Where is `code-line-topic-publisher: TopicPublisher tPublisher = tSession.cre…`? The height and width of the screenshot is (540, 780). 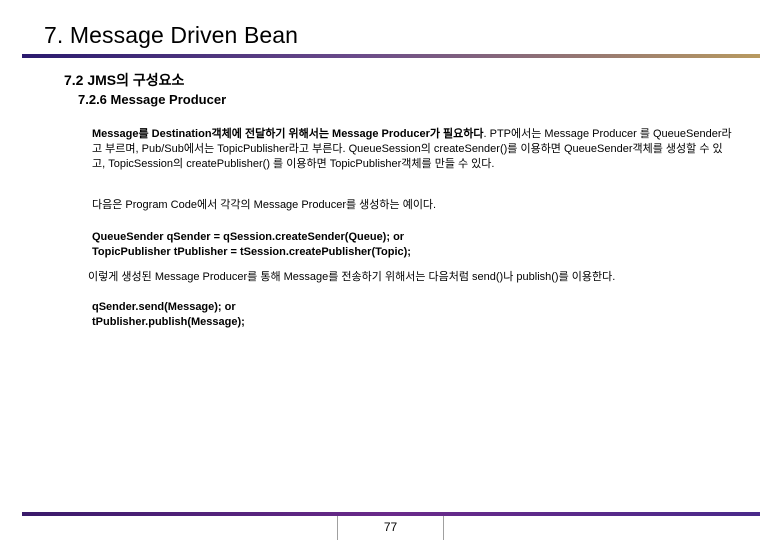
code-line-topic-publisher: TopicPublisher tPublisher = tSession.cre… is located at coordinates (251, 252).